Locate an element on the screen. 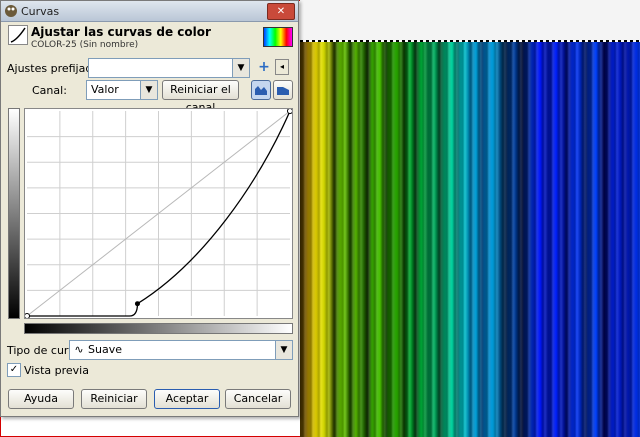  title-bar: Curvas ✕ is located at coordinates (149, 11).